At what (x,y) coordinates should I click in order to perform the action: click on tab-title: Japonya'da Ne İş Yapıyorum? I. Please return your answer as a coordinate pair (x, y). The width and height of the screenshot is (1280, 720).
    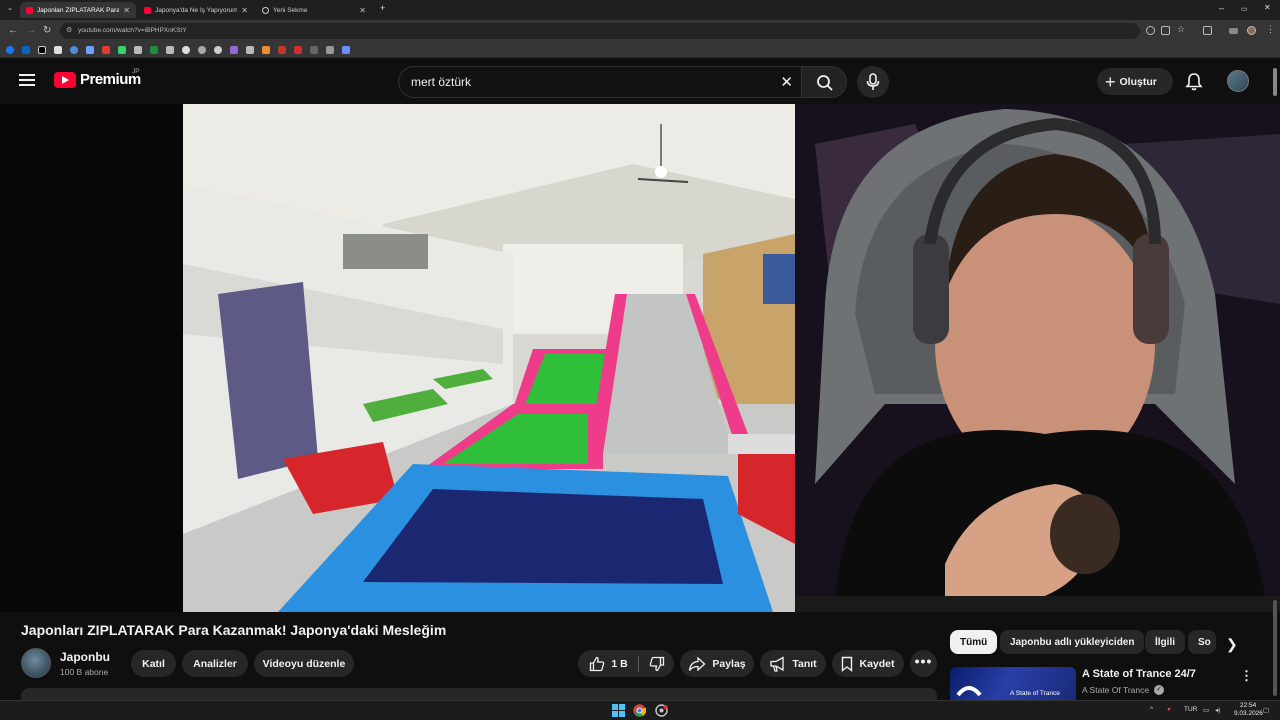
    Looking at the image, I should click on (196, 10).